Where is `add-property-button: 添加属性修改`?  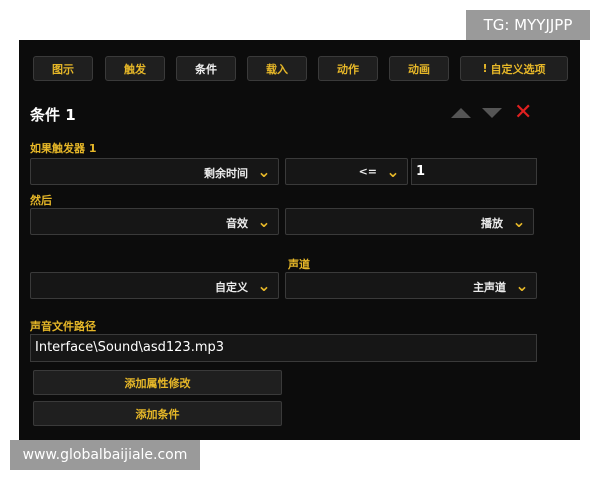 add-property-button: 添加属性修改 is located at coordinates (157, 382).